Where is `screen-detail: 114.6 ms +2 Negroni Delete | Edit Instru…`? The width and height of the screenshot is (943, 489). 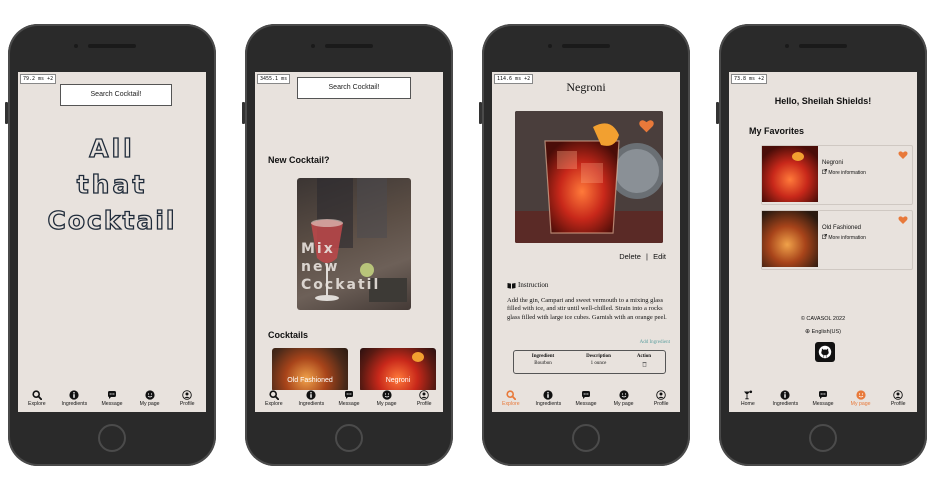 screen-detail: 114.6 ms +2 Negroni Delete | Edit Instru… is located at coordinates (586, 242).